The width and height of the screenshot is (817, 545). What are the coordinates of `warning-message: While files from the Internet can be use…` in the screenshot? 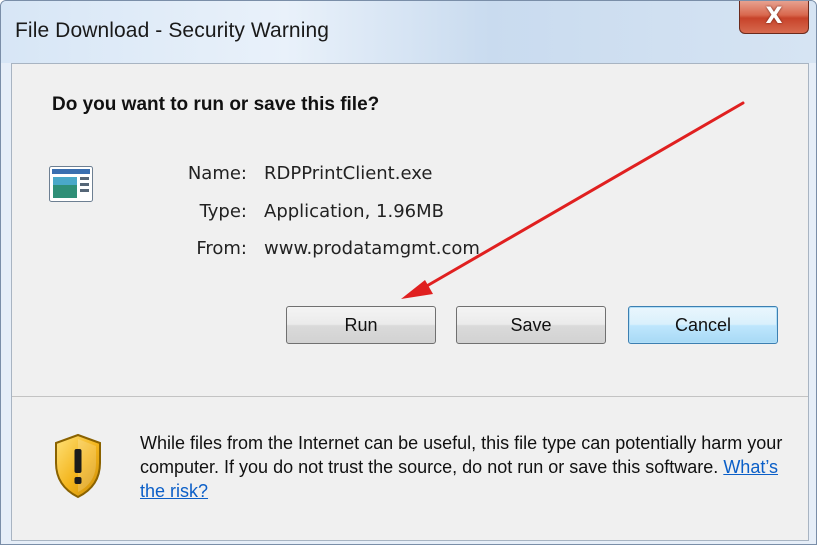 It's located at (465, 467).